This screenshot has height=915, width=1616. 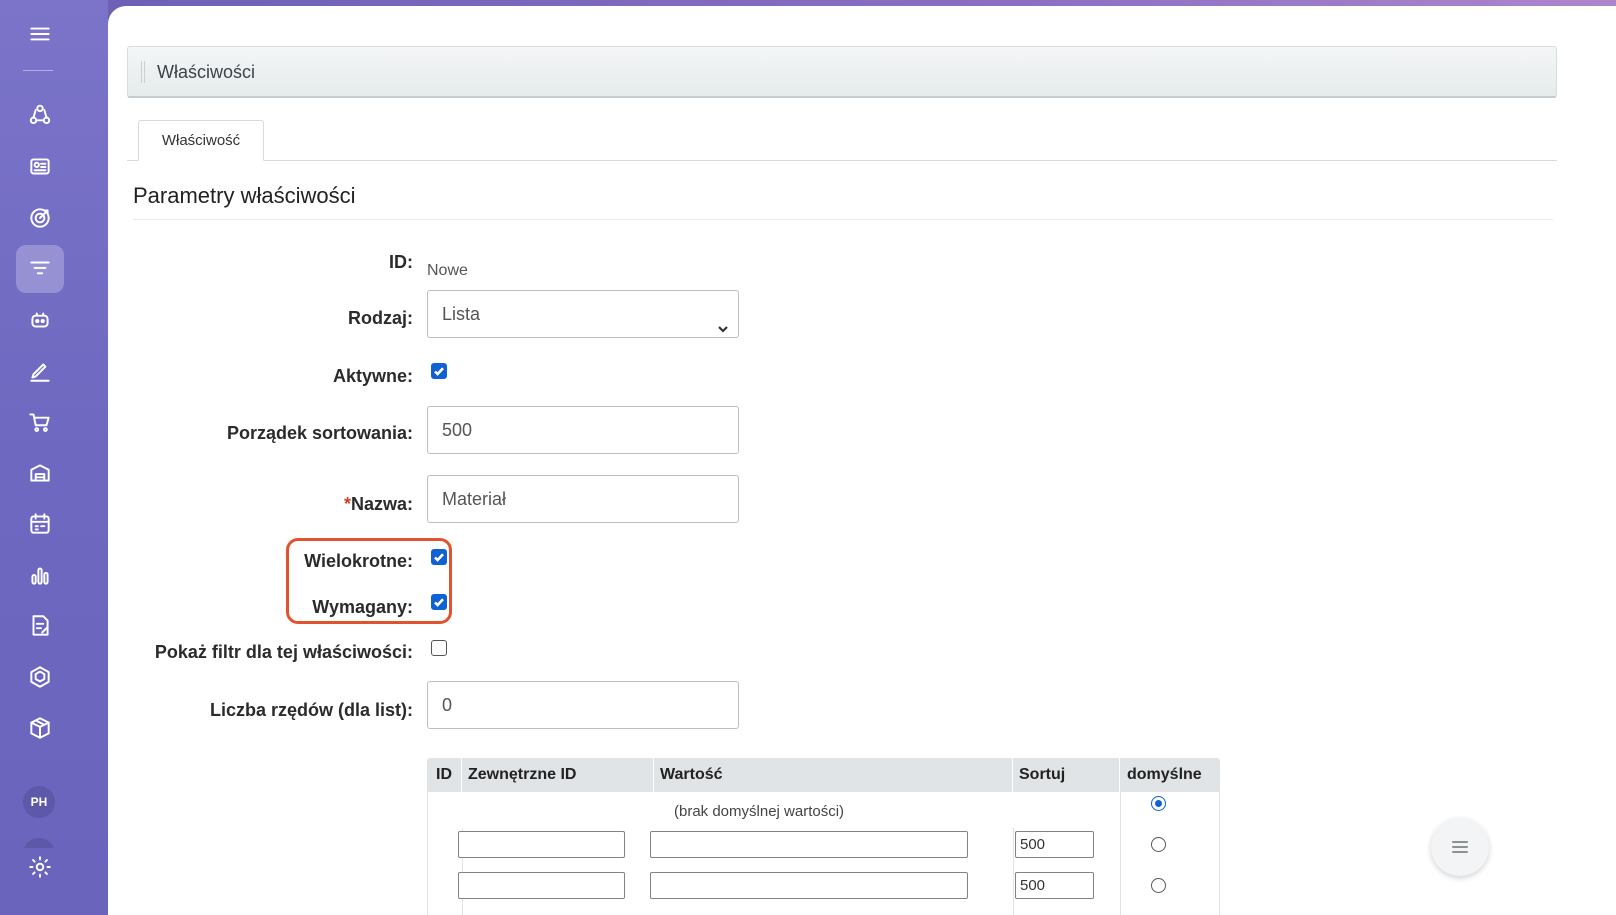 What do you see at coordinates (40, 371) in the screenshot?
I see `sign-icon` at bounding box center [40, 371].